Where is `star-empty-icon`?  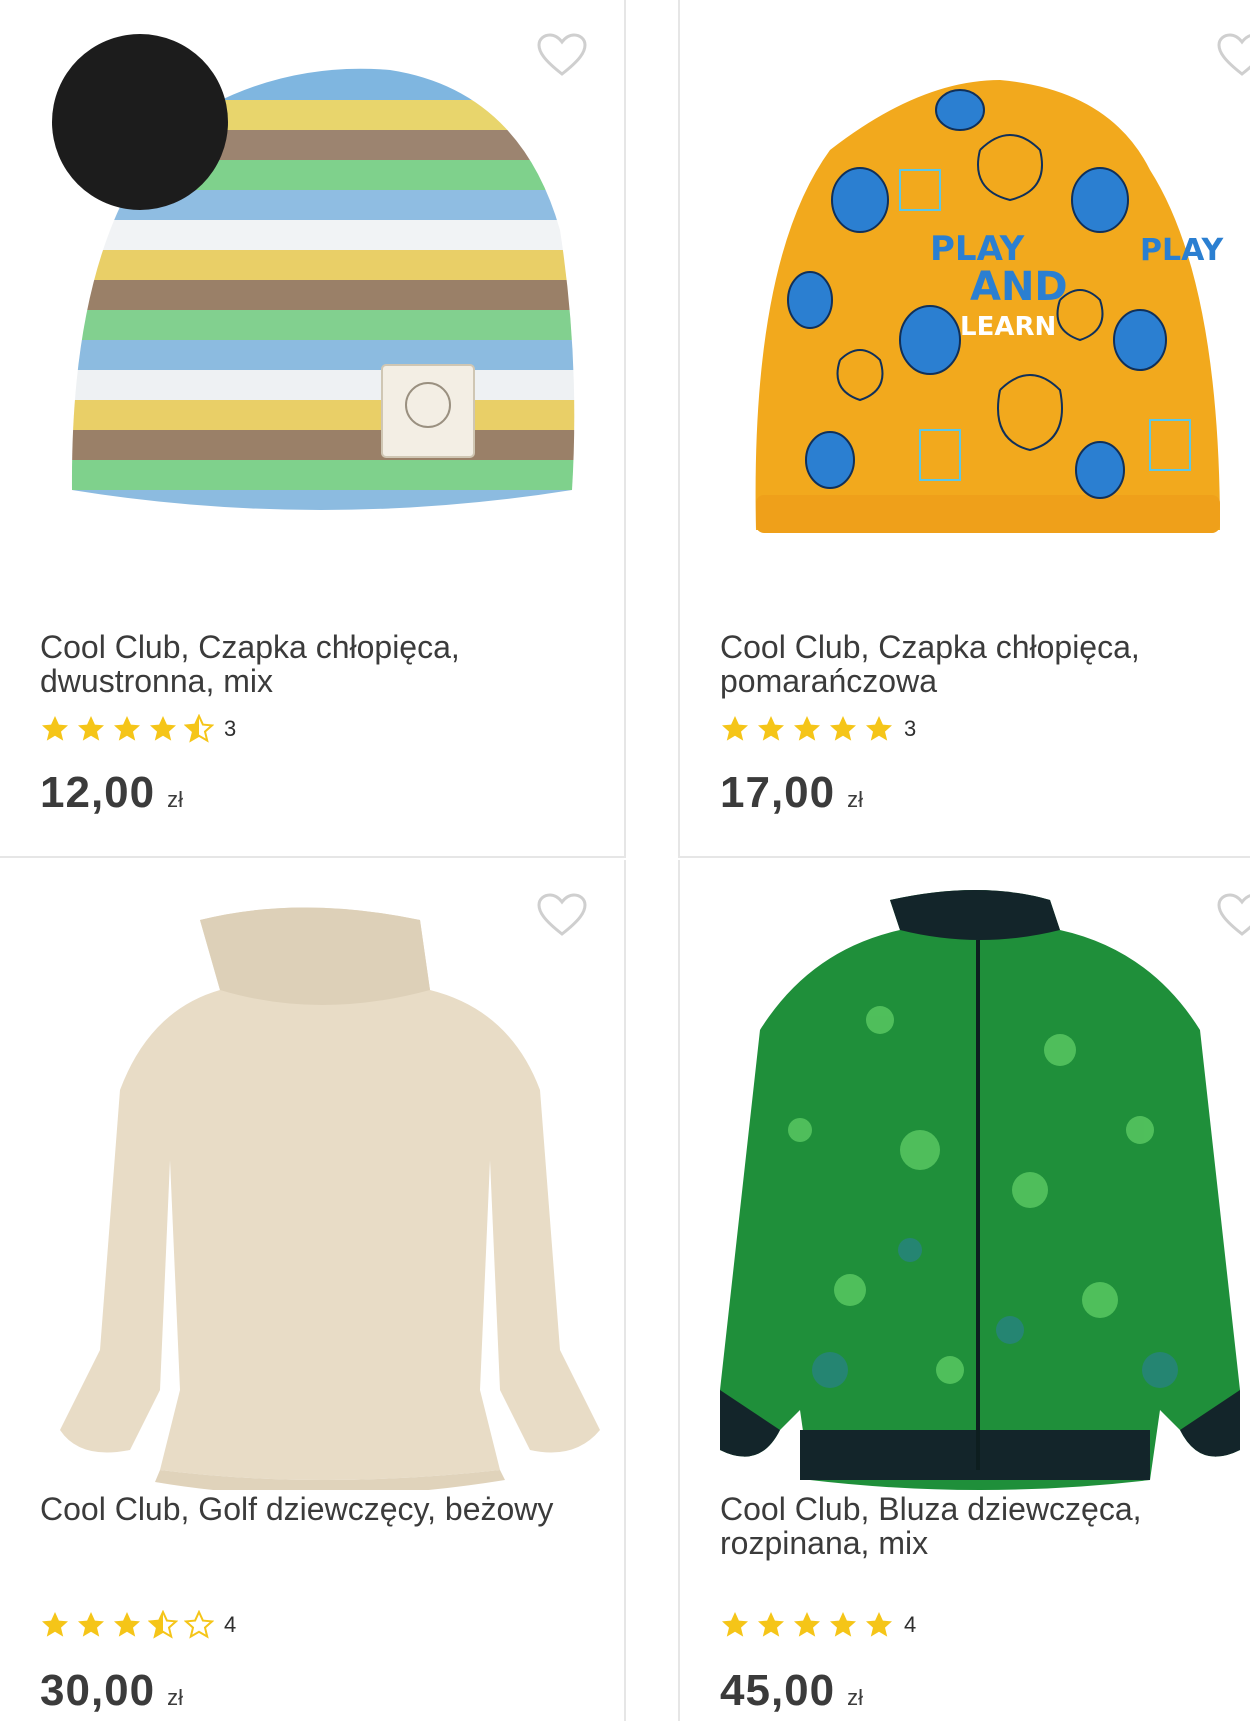 star-empty-icon is located at coordinates (199, 1624).